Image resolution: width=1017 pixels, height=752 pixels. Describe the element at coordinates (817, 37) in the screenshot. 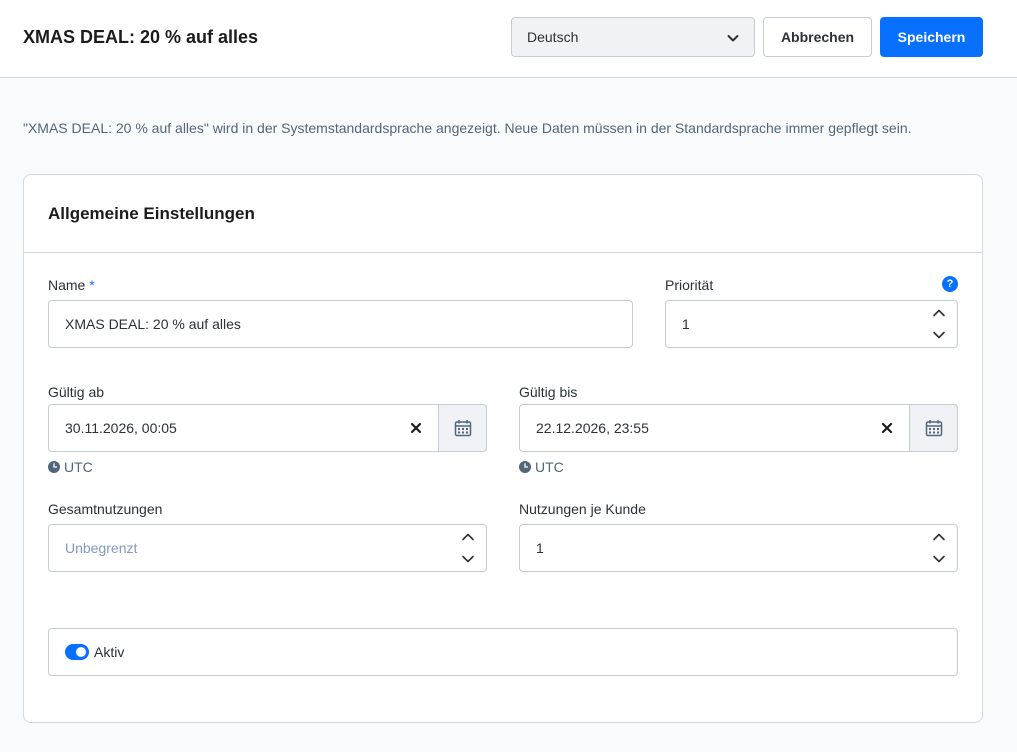

I see `cancel-button: Abbrechen` at that location.